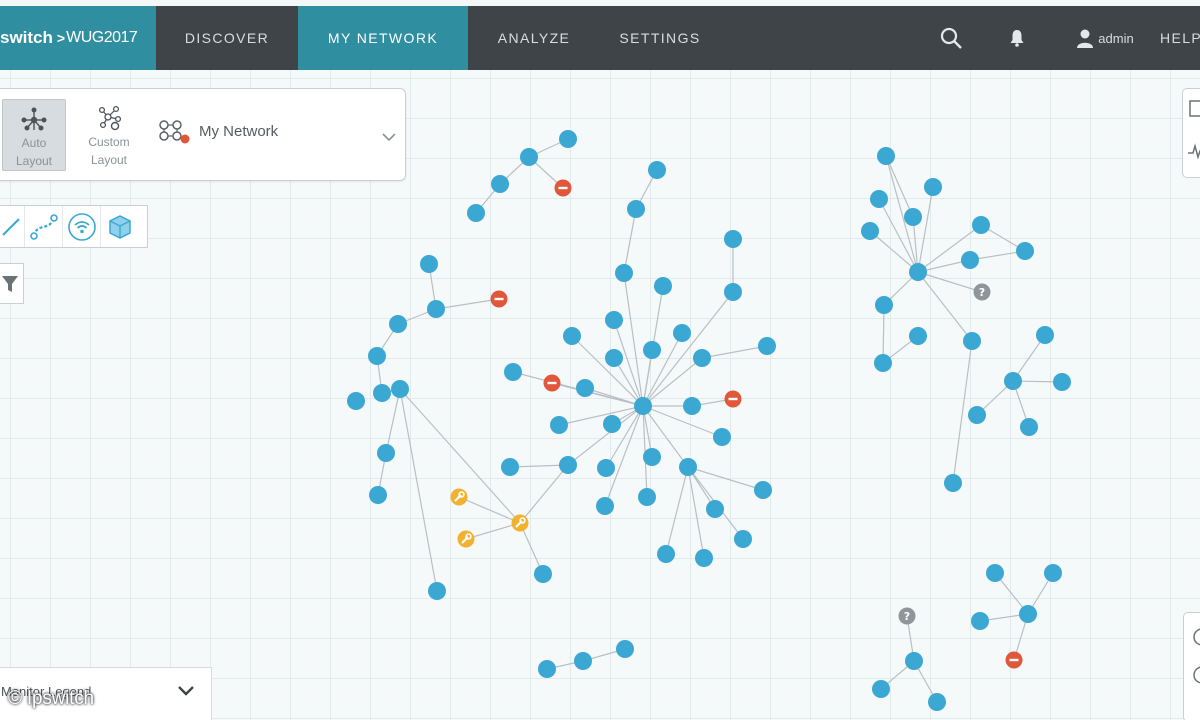 The width and height of the screenshot is (1200, 720). What do you see at coordinates (1196, 637) in the screenshot?
I see `zoom-in-icon` at bounding box center [1196, 637].